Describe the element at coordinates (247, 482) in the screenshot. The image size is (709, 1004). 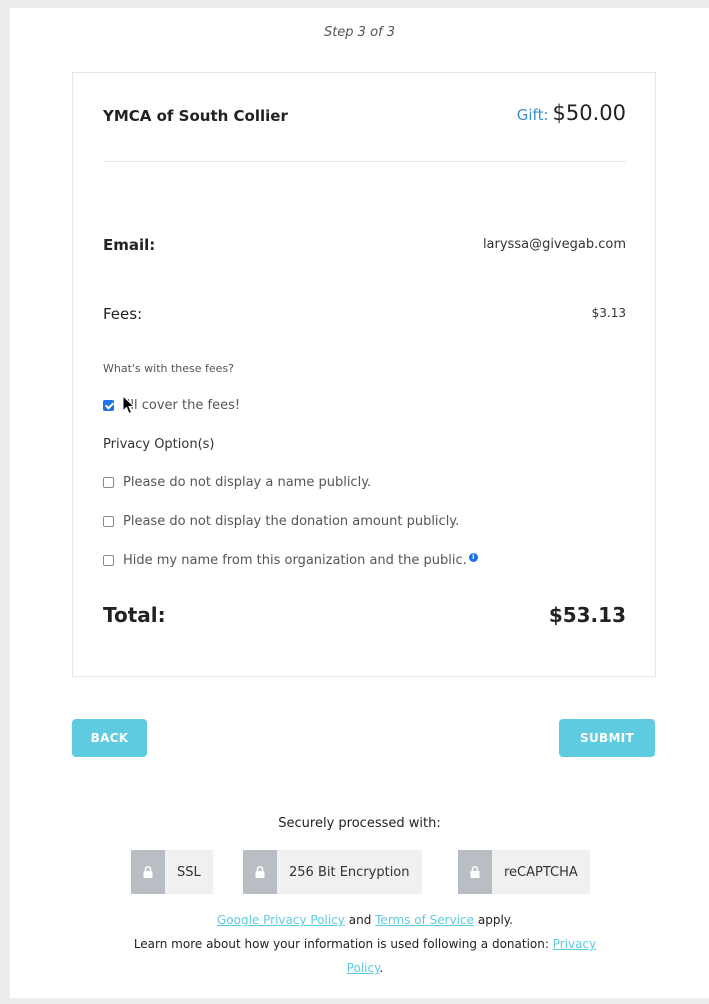
I see `privacy-option-label: Please do not display a name publicly.` at that location.